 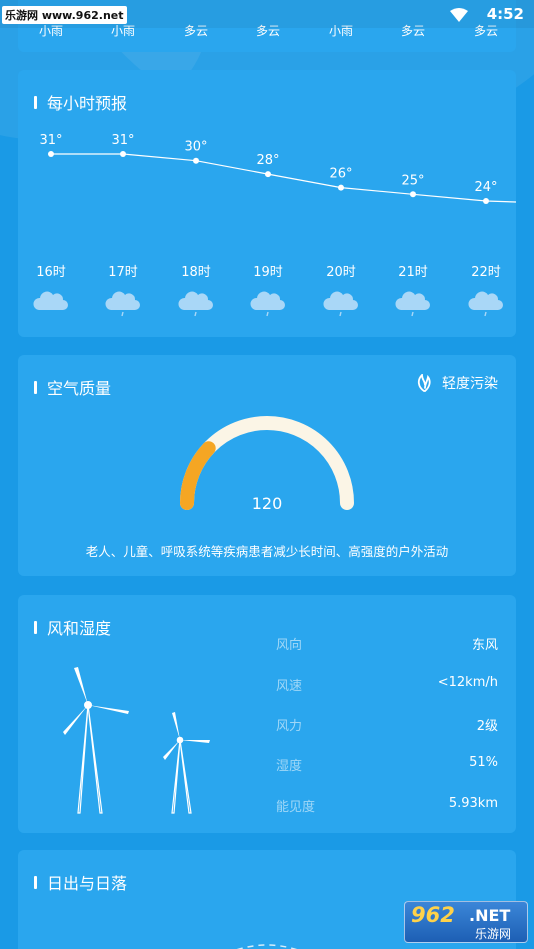 What do you see at coordinates (267, 14) in the screenshot?
I see `status-bar: 乐游网 www.962.net 4:52` at bounding box center [267, 14].